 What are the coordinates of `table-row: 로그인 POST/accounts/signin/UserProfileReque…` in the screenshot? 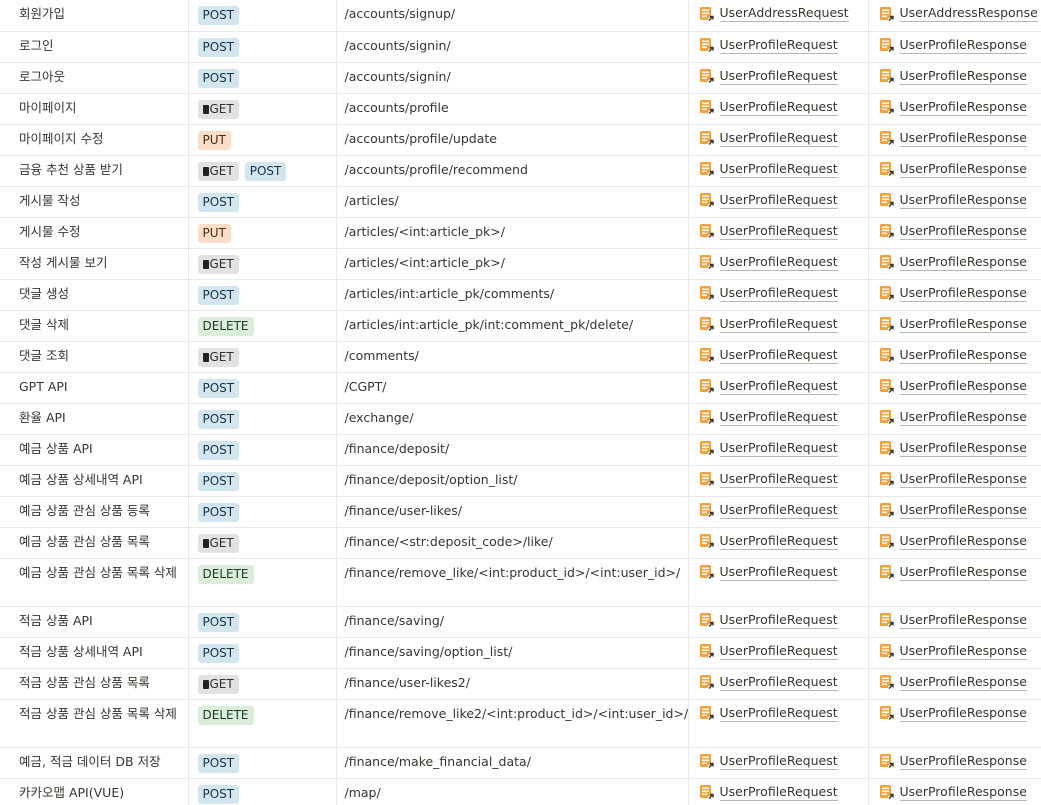 It's located at (520, 47).